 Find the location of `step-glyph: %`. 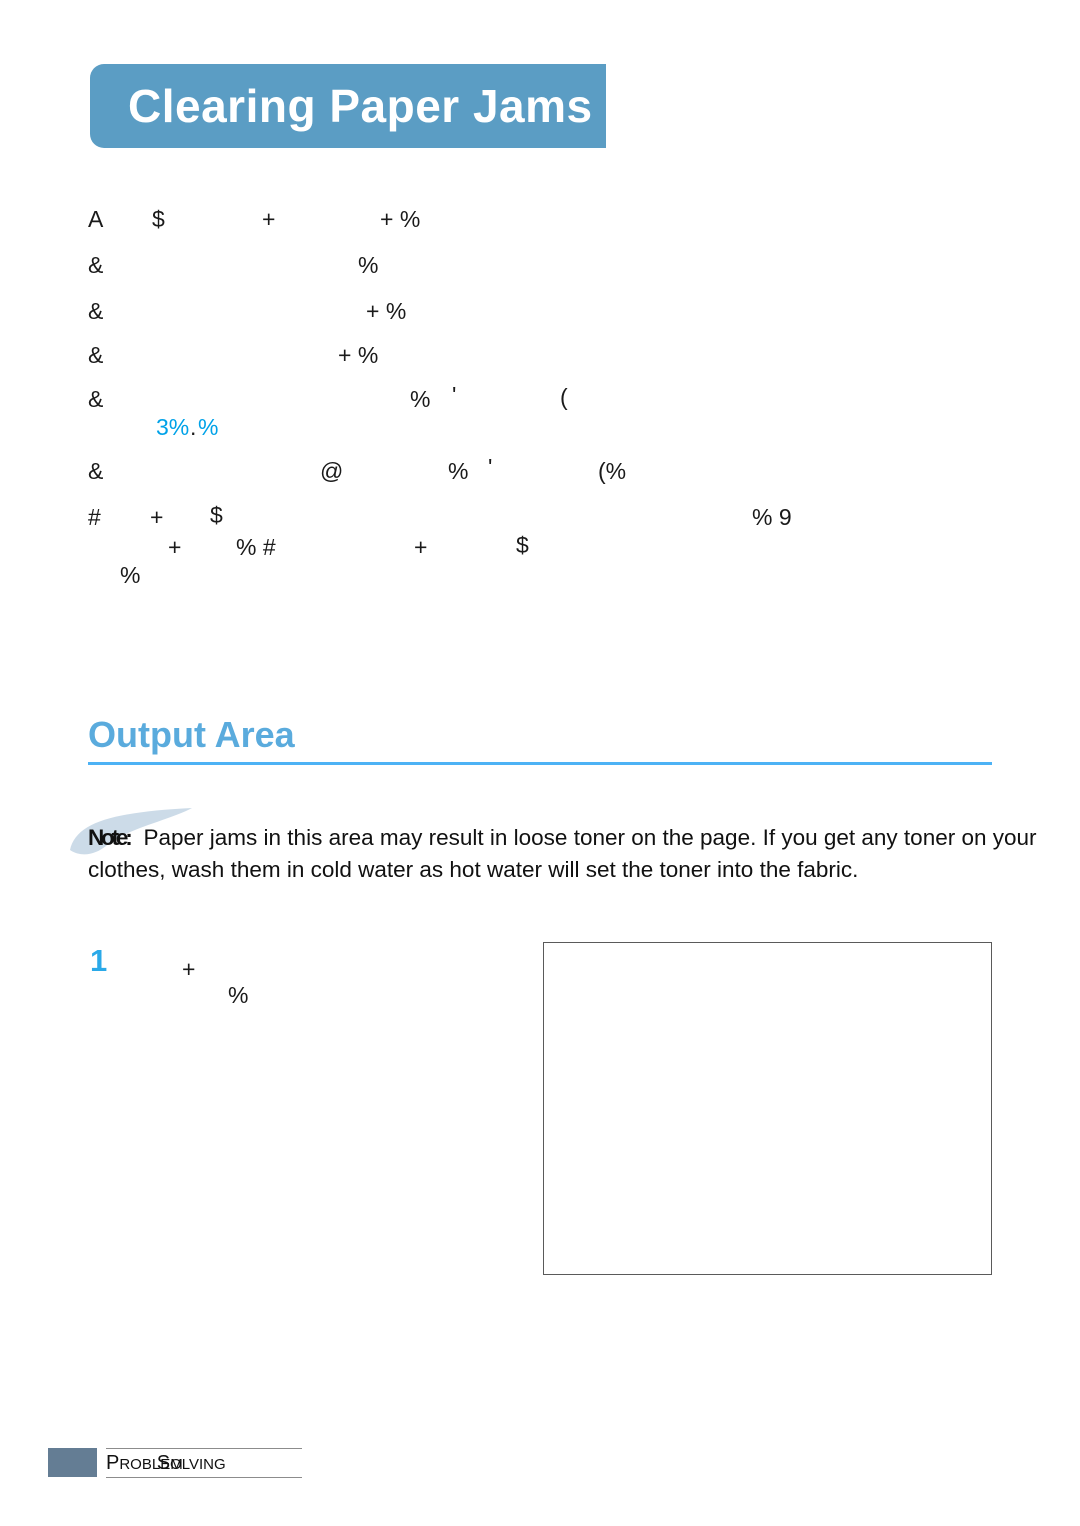

step-glyph: % is located at coordinates (238, 995).